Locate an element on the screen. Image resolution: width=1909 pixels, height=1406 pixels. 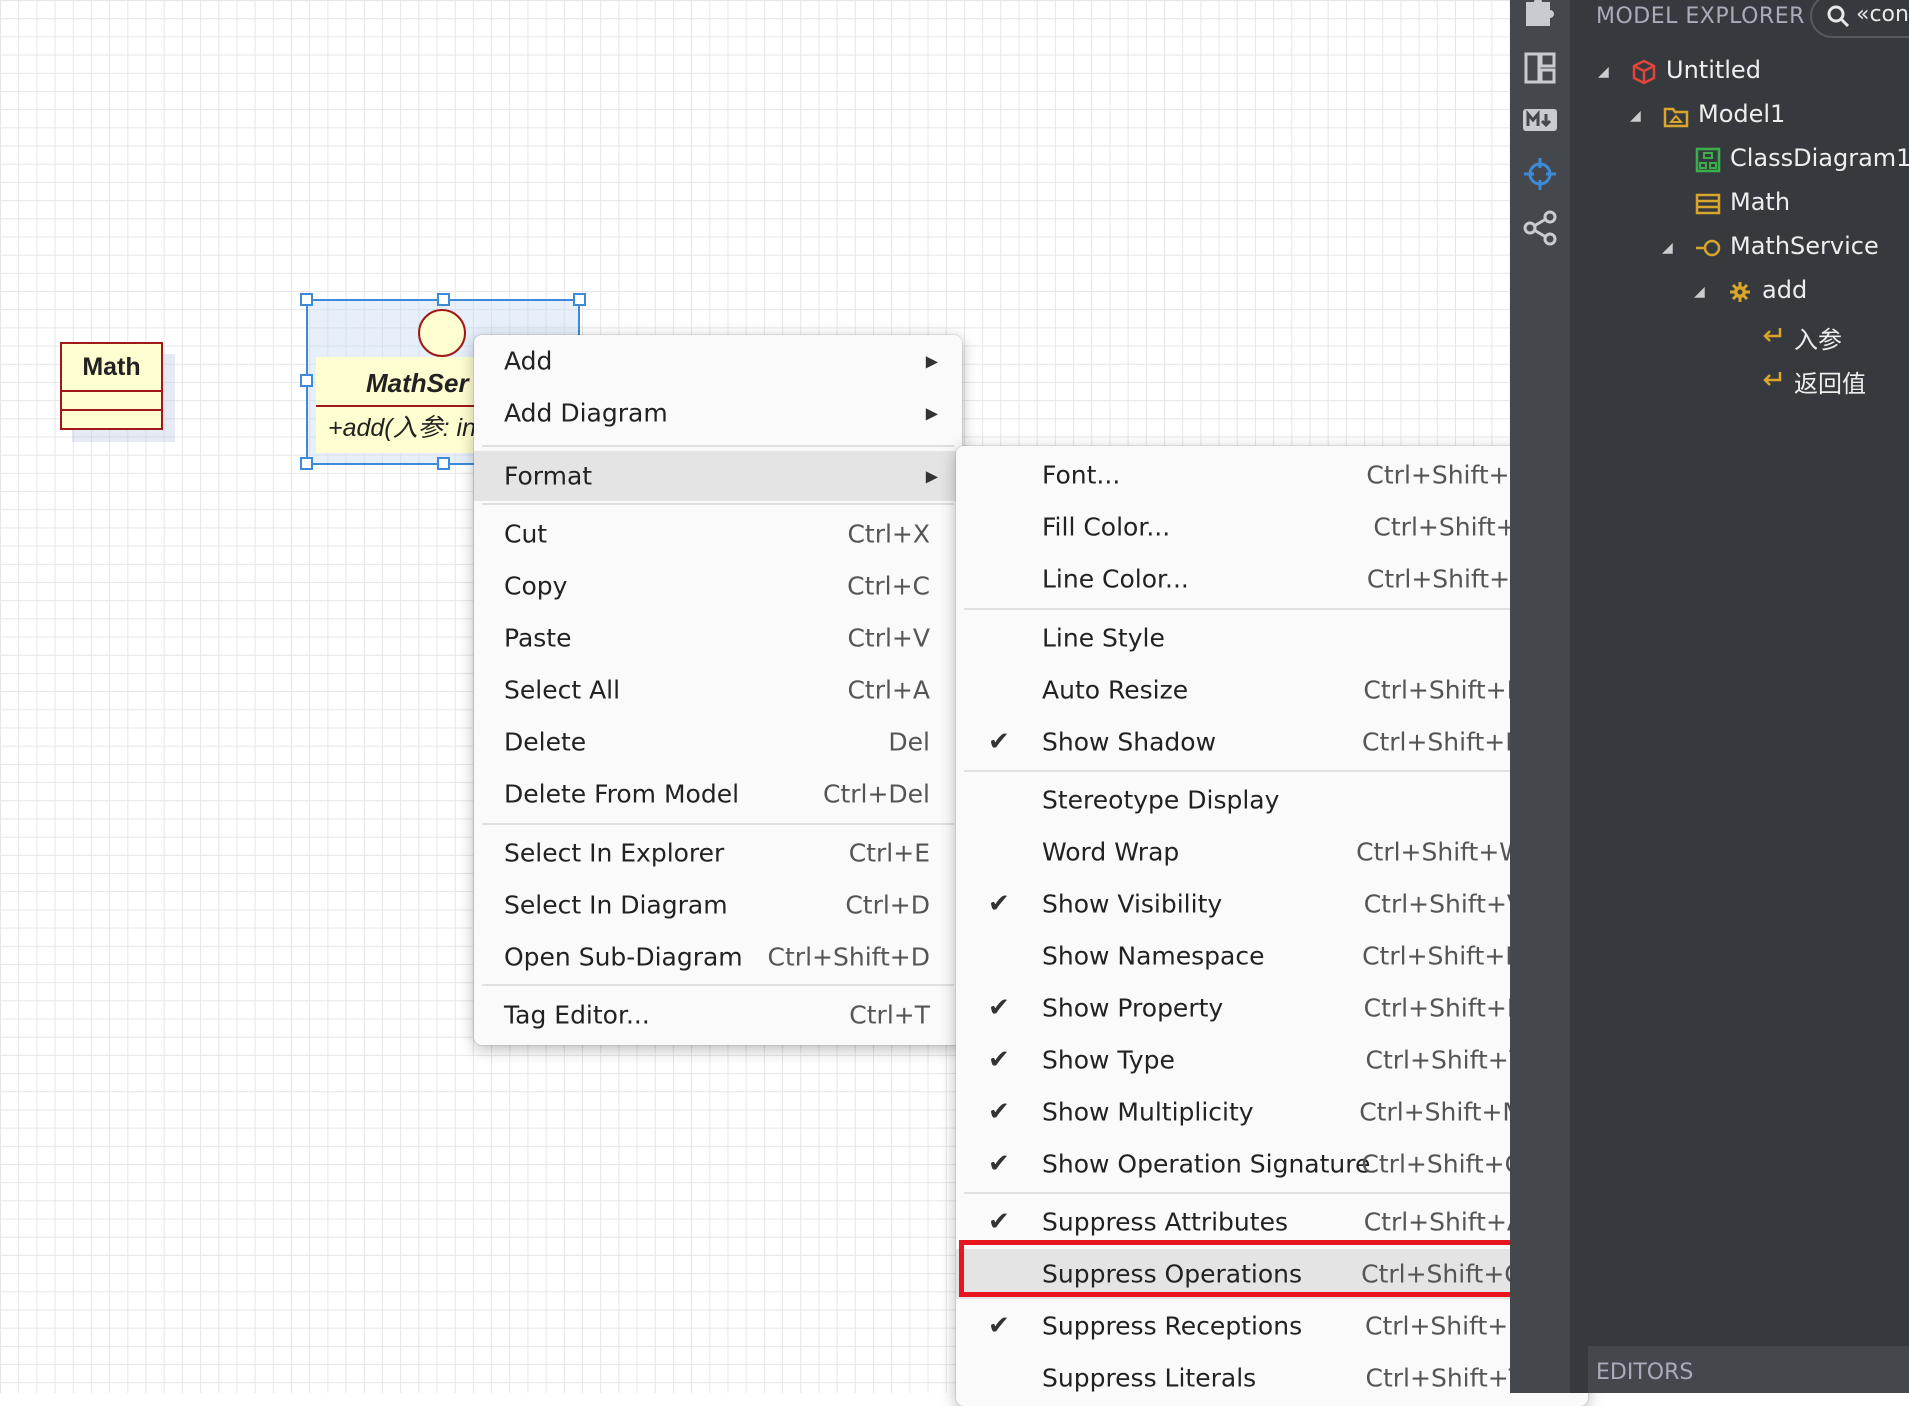
menu-item-cut: Cut Ctrl+X is located at coordinates (718, 534).